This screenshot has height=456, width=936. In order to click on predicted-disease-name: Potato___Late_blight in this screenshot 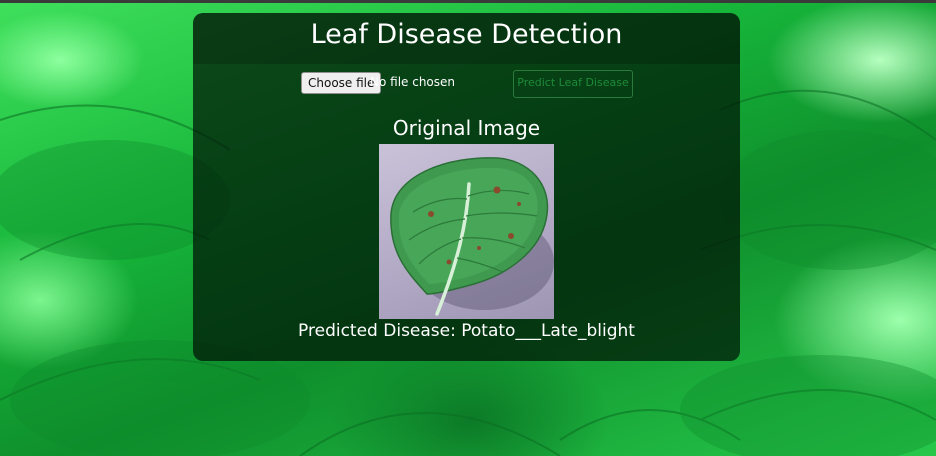, I will do `click(548, 331)`.